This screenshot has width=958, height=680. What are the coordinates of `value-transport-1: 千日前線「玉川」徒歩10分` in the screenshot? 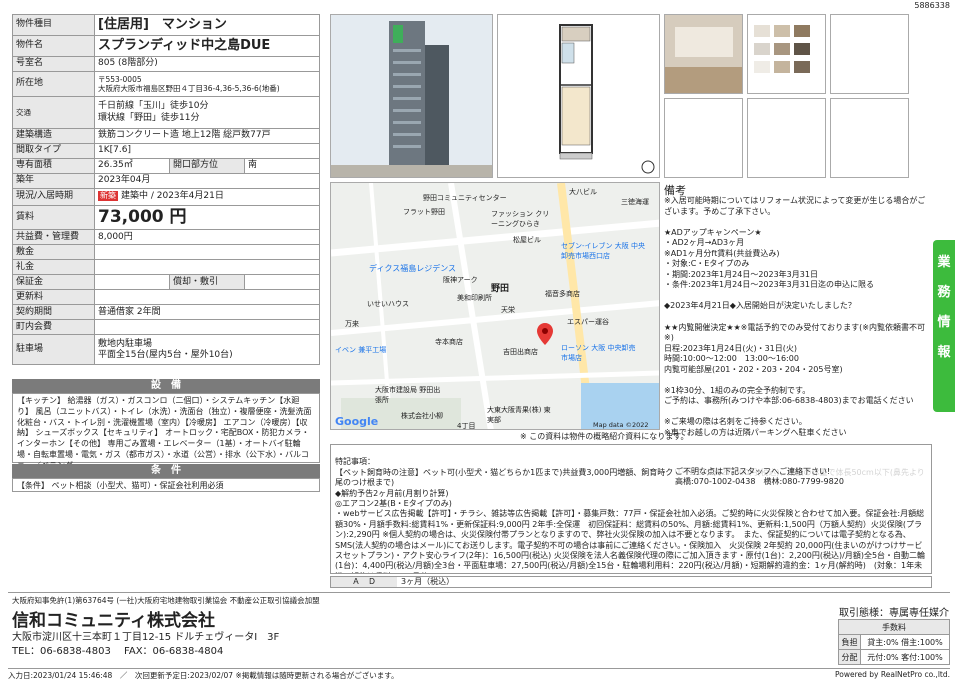 It's located at (153, 106).